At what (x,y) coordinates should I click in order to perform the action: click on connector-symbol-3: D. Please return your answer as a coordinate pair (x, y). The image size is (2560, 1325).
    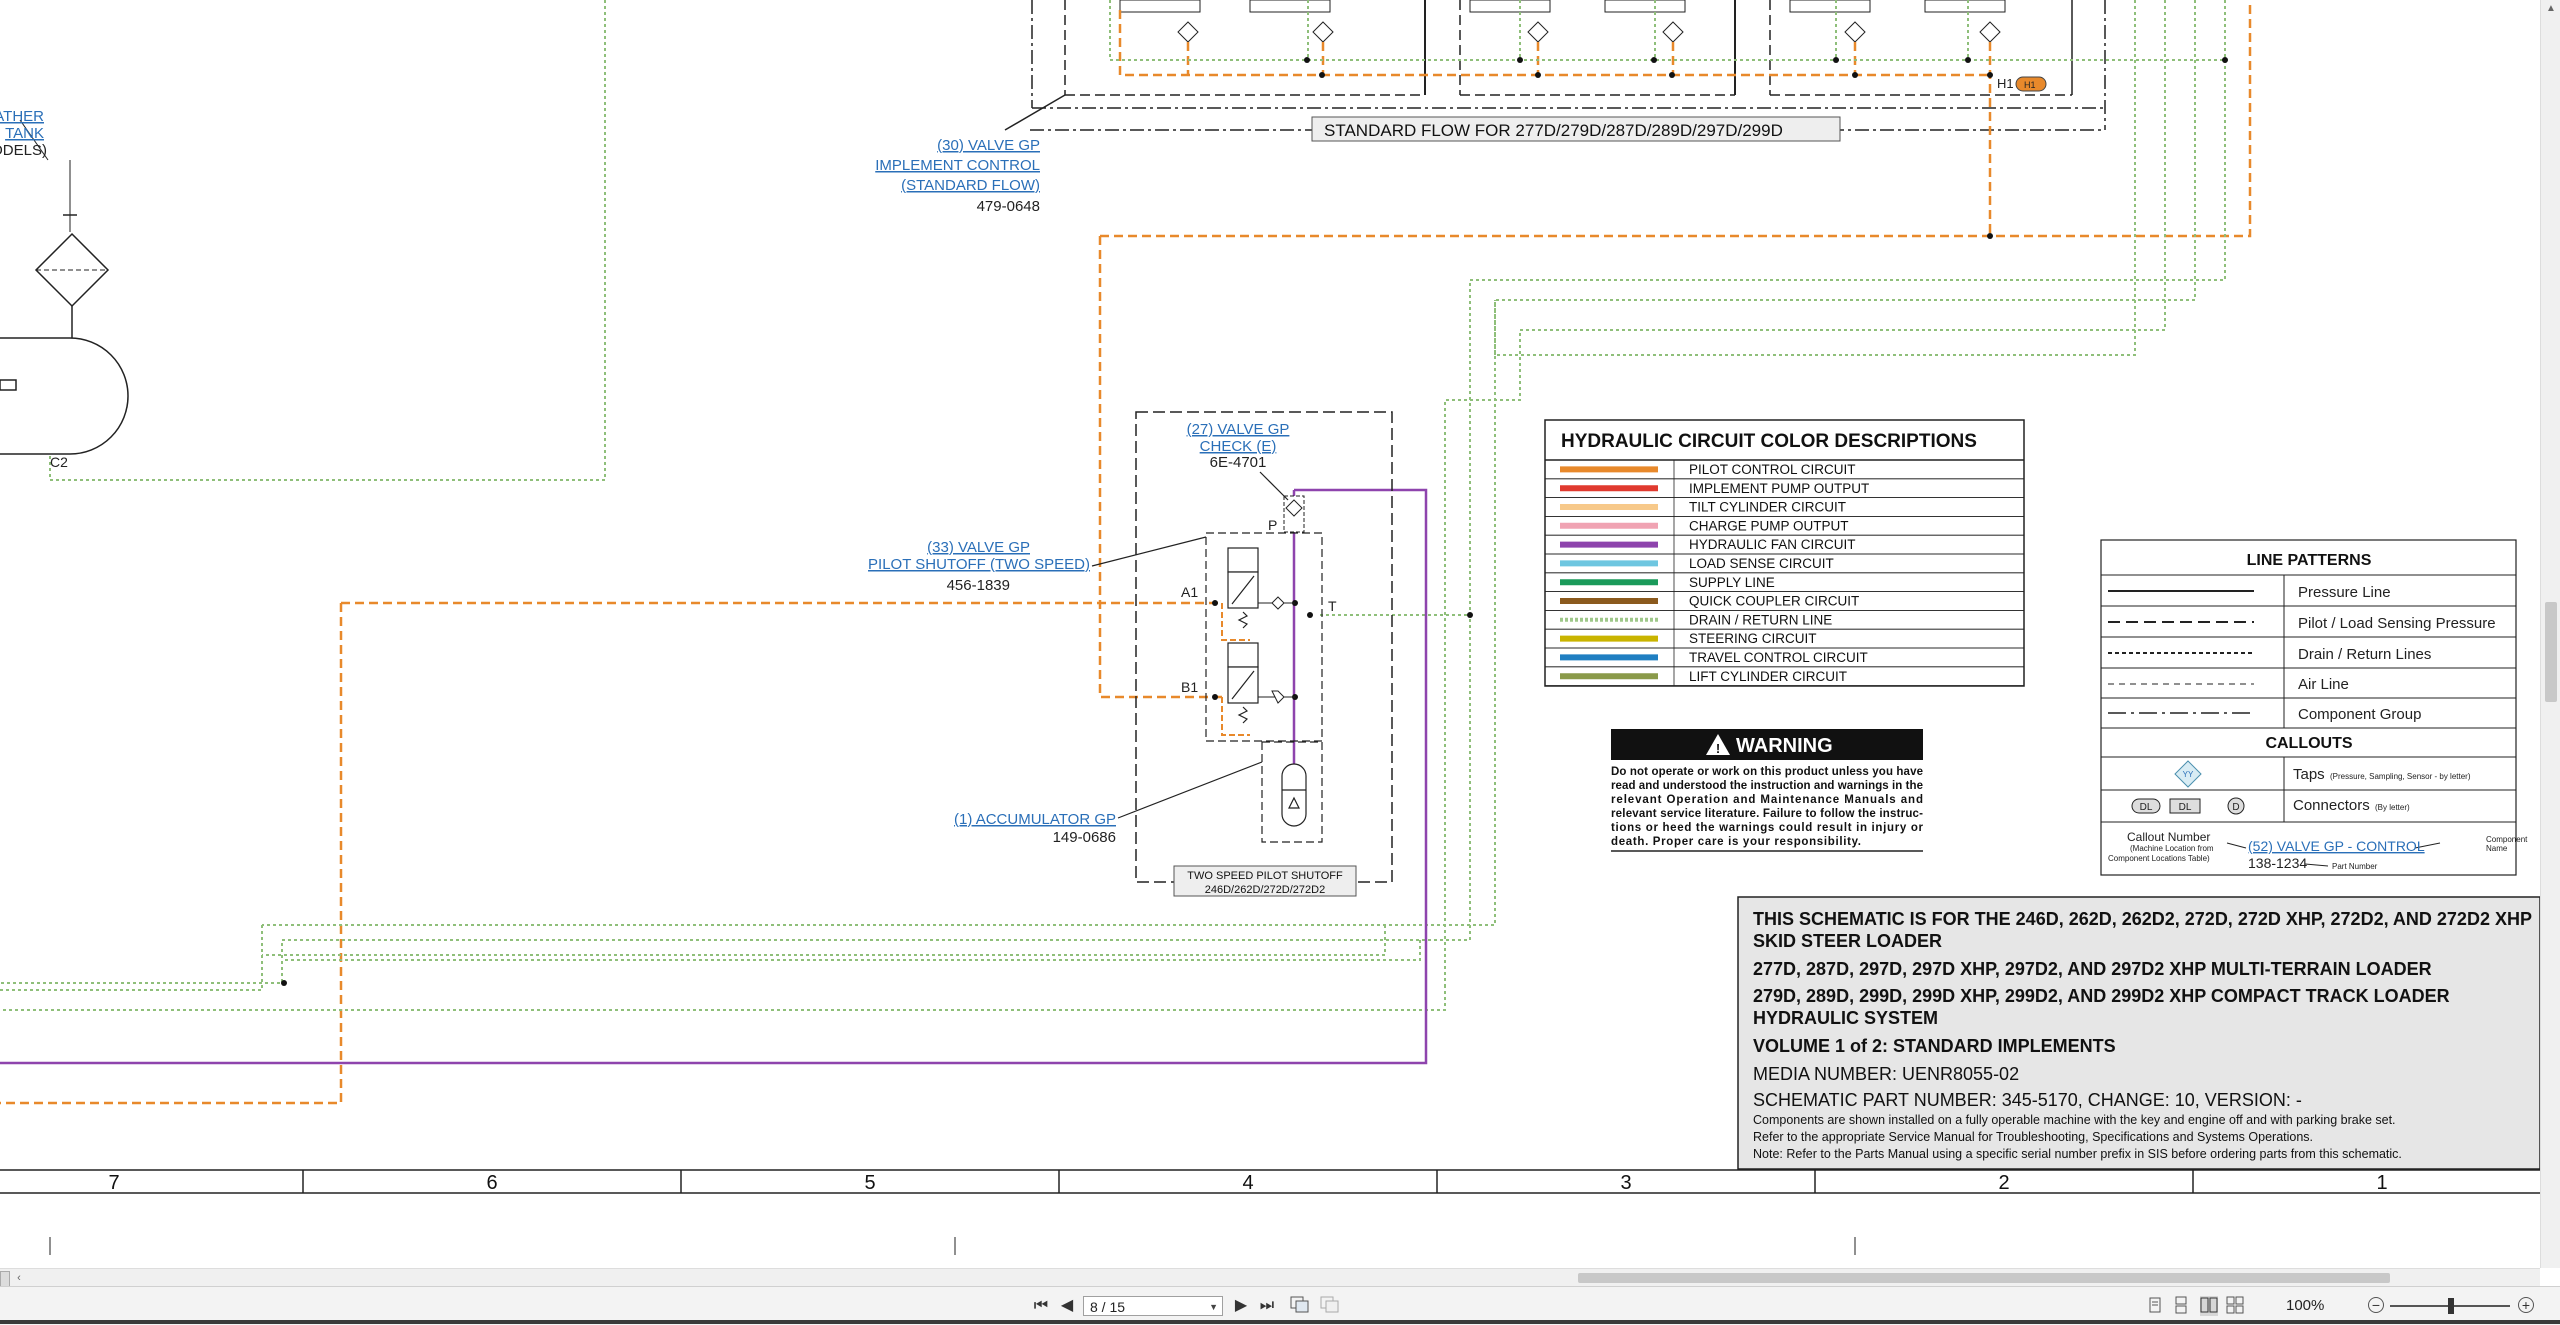
    Looking at the image, I should click on (2235, 807).